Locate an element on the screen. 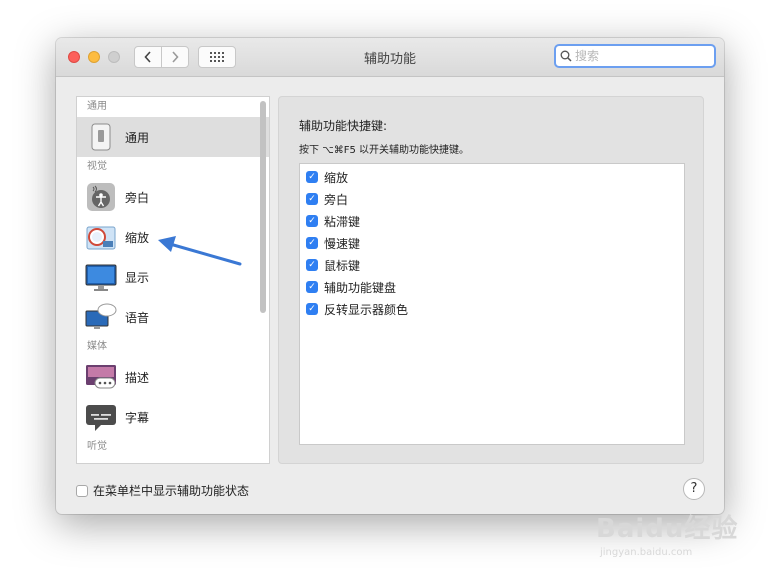 This screenshot has width=780, height=588. option-row-invert-colors: ✓ 反转显示器颜色 is located at coordinates (492, 309).